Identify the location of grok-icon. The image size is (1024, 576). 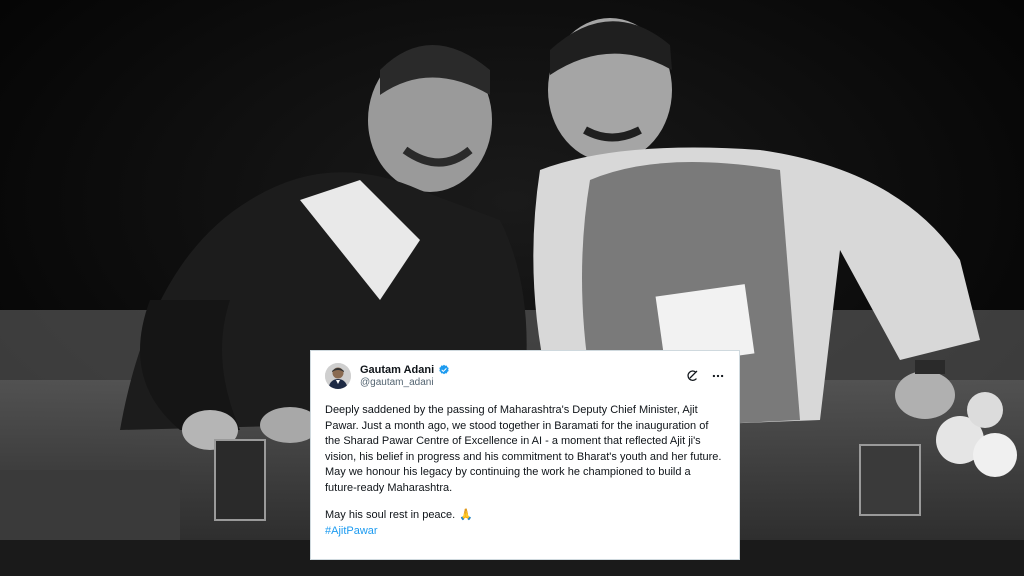
(692, 376).